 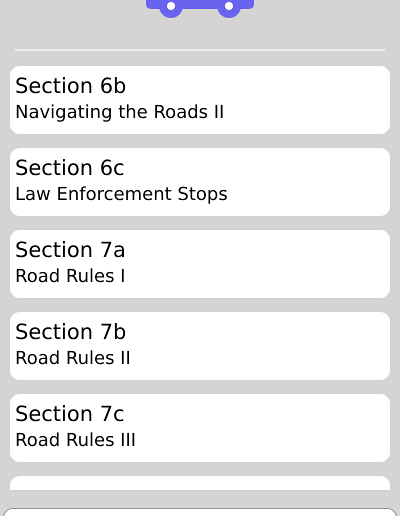 I want to click on section-subtitle: Road Rules II, so click(x=73, y=359).